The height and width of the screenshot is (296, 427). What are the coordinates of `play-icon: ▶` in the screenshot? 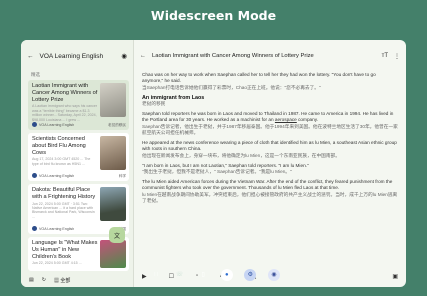 It's located at (144, 276).